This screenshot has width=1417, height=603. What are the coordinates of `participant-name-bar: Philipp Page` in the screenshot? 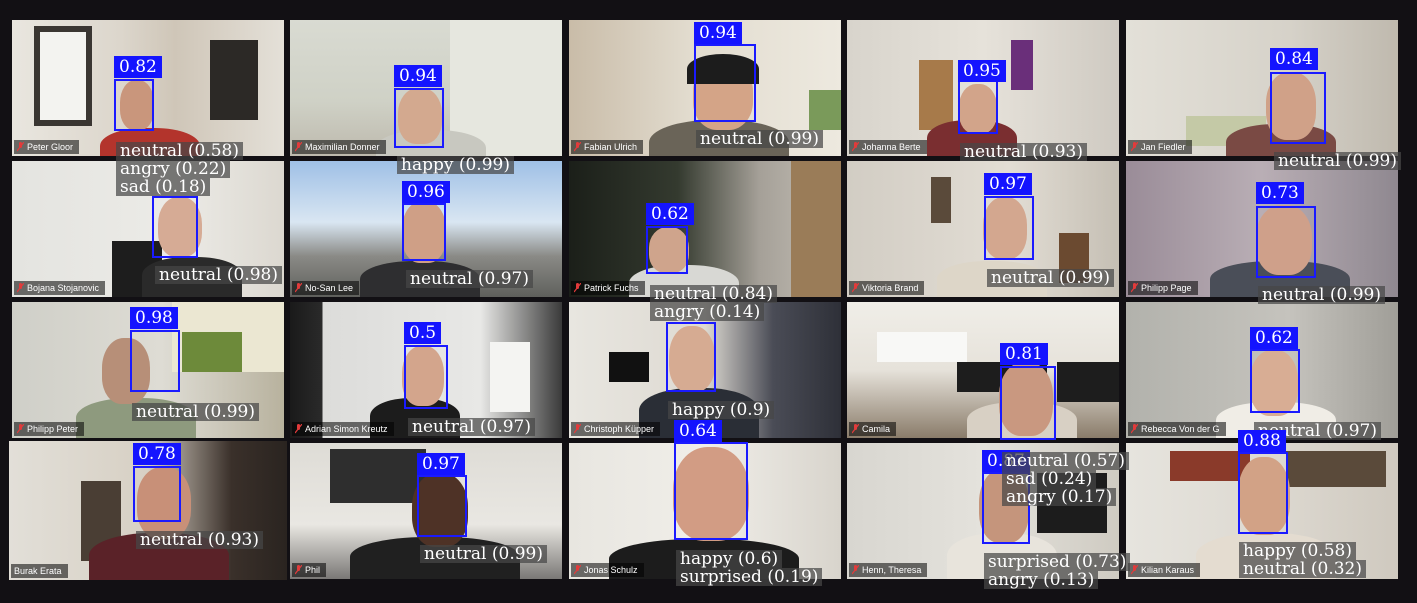 It's located at (1163, 288).